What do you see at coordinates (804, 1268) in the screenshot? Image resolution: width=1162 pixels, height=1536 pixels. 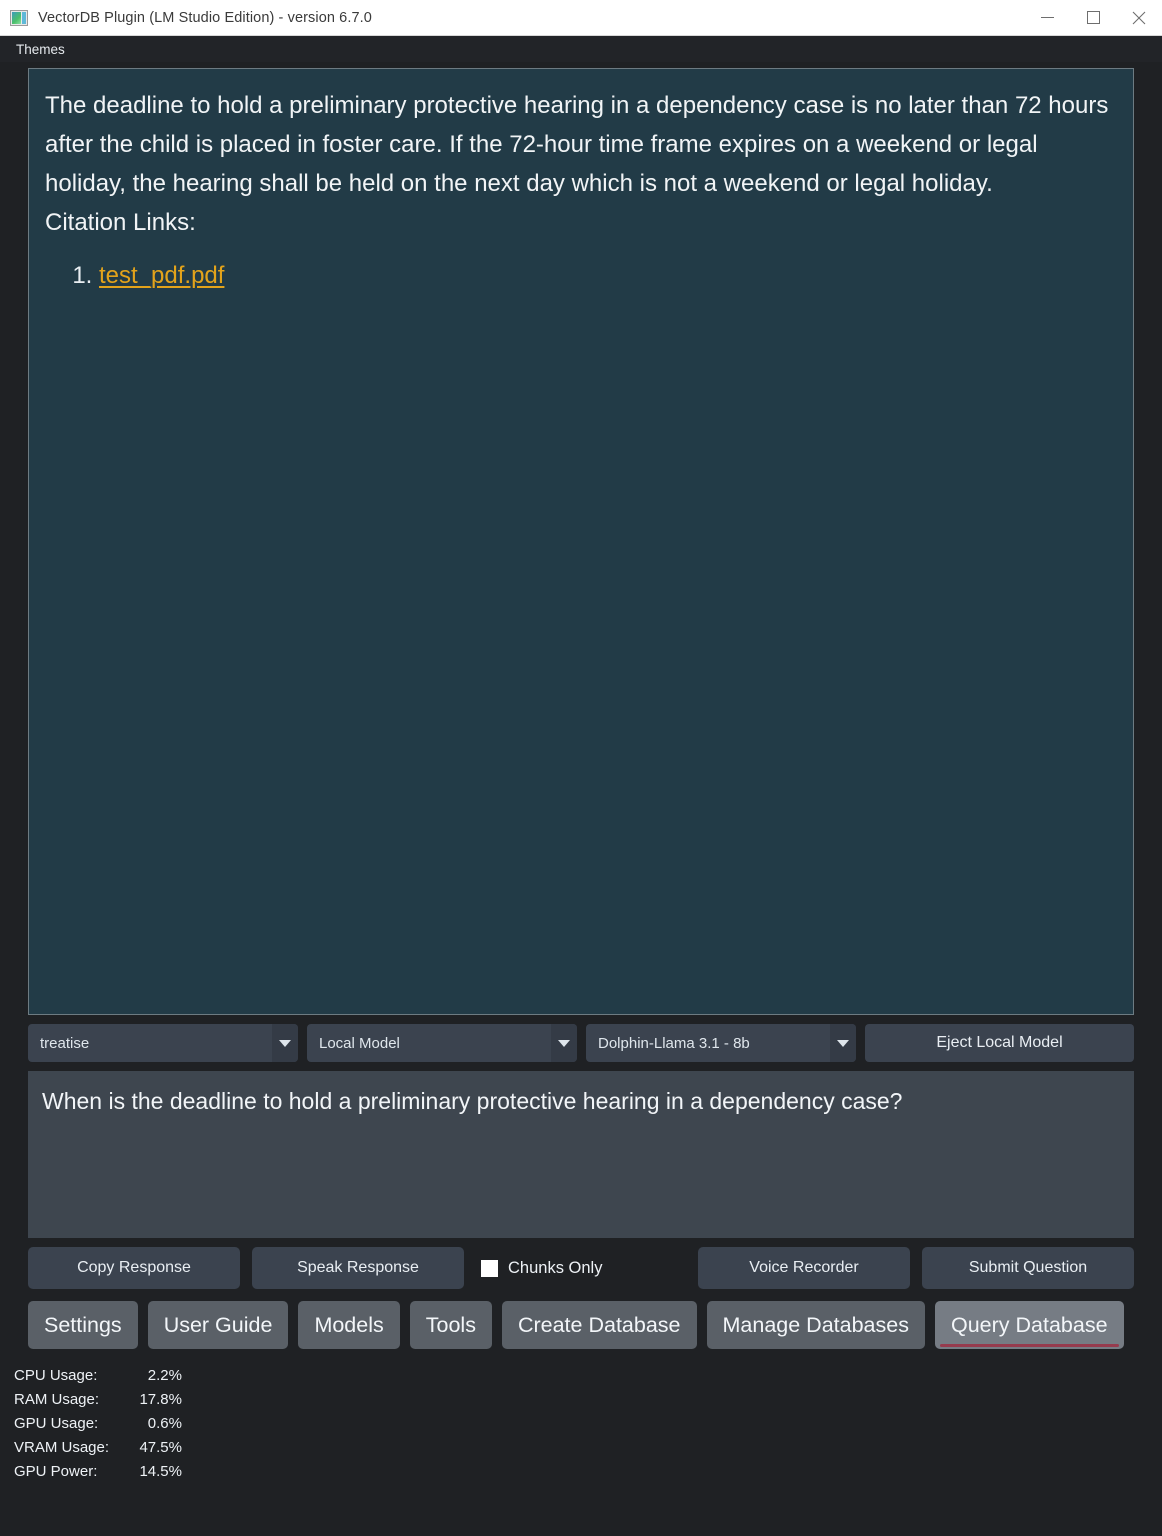 I see `voice-recorder-button: Voice Recorder` at bounding box center [804, 1268].